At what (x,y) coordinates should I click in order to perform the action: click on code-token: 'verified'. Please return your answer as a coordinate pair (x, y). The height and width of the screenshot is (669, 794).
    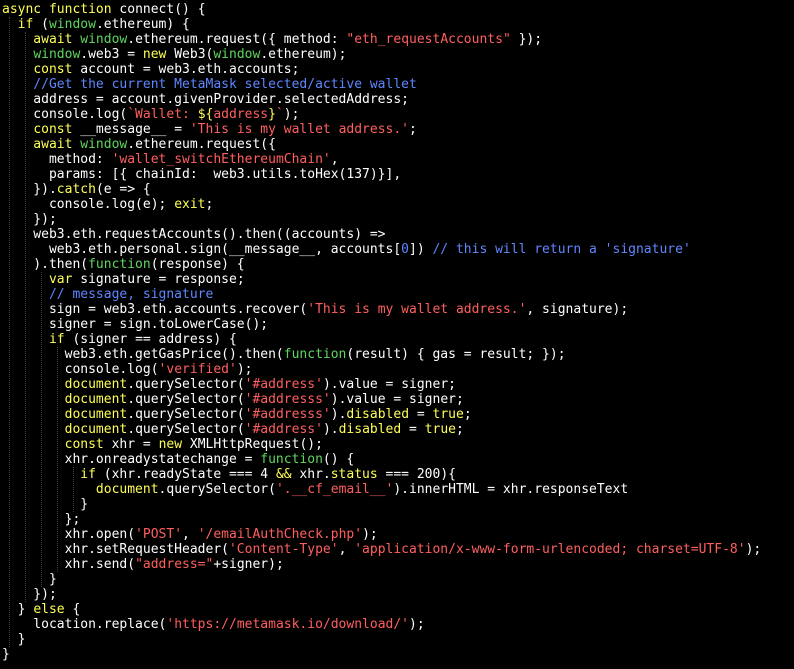
    Looking at the image, I should click on (197, 369).